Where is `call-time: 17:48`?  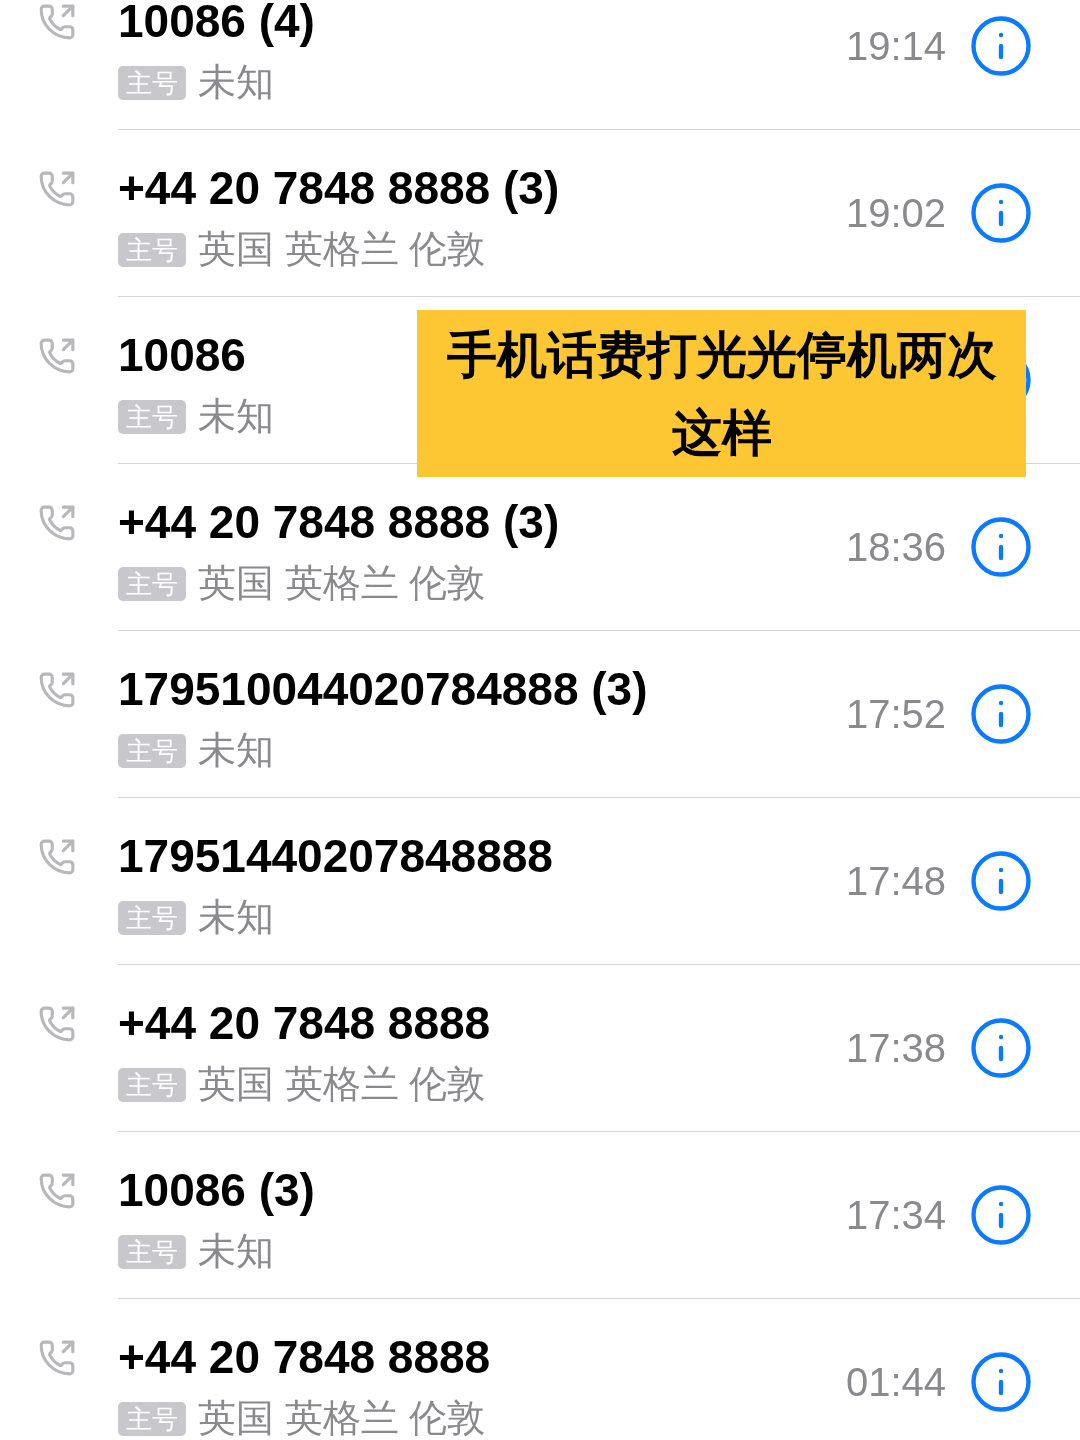 call-time: 17:48 is located at coordinates (895, 881).